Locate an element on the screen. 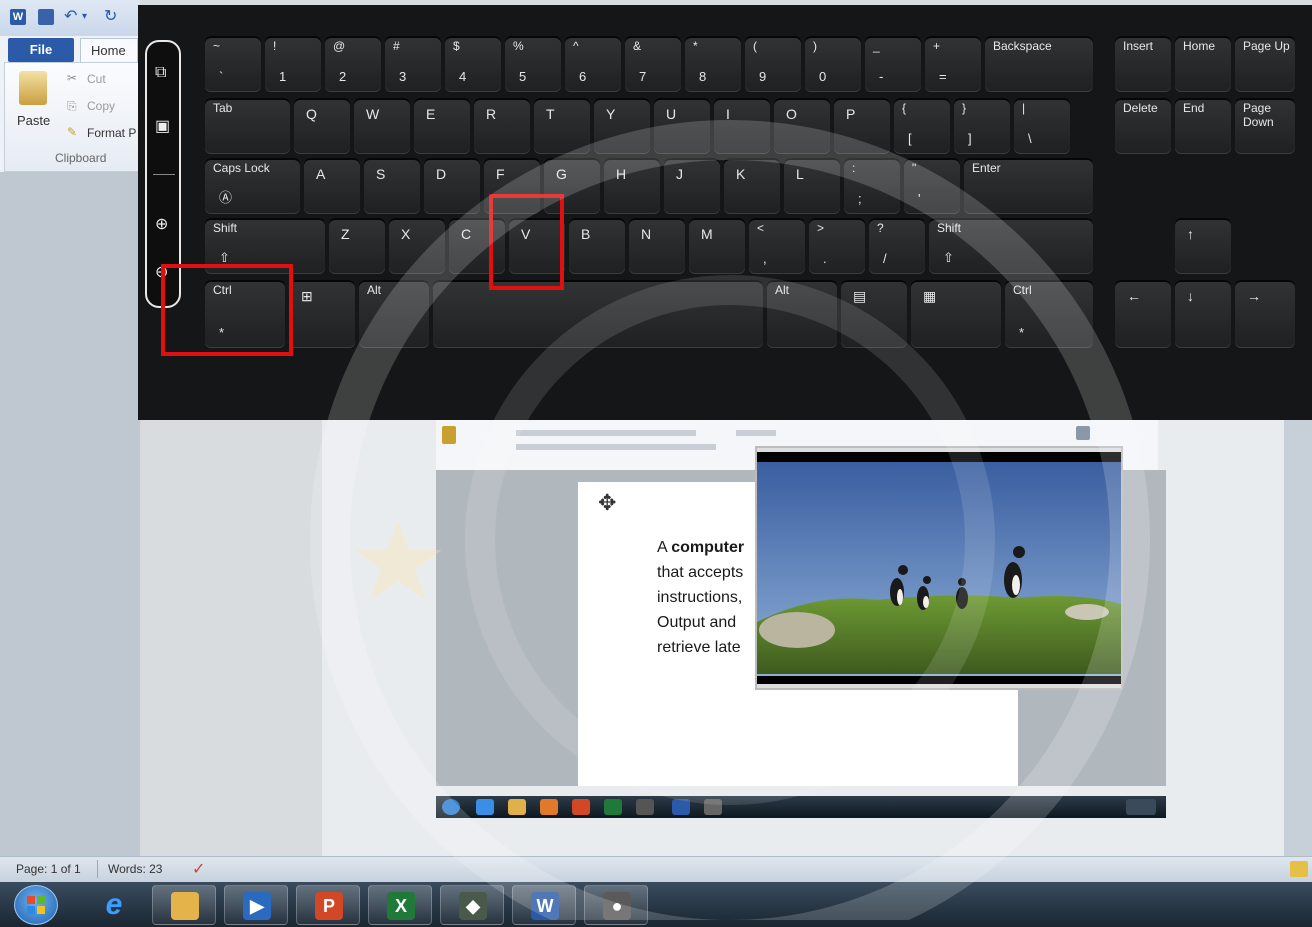 The width and height of the screenshot is (1312, 927). key-app: ▦ is located at coordinates (956, 314).